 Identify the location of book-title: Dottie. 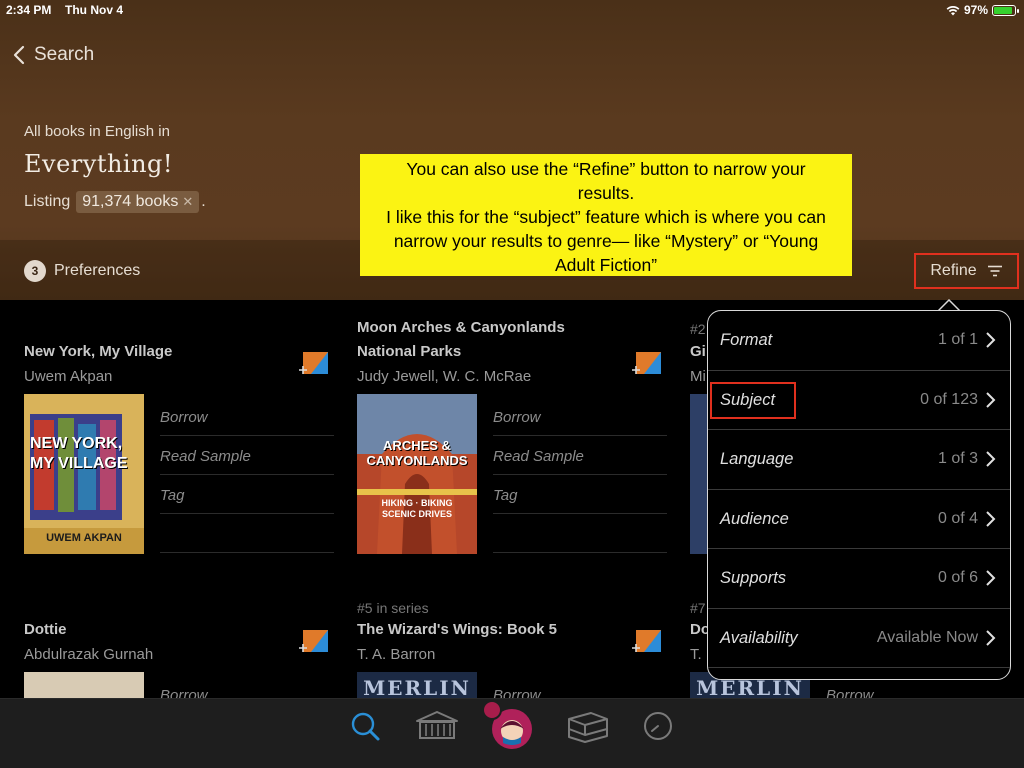
(45, 630).